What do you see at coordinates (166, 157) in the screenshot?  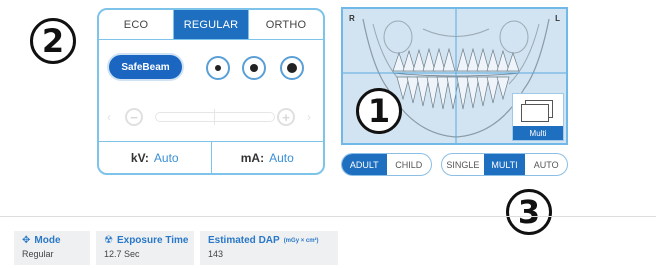 I see `kv-value: Auto` at bounding box center [166, 157].